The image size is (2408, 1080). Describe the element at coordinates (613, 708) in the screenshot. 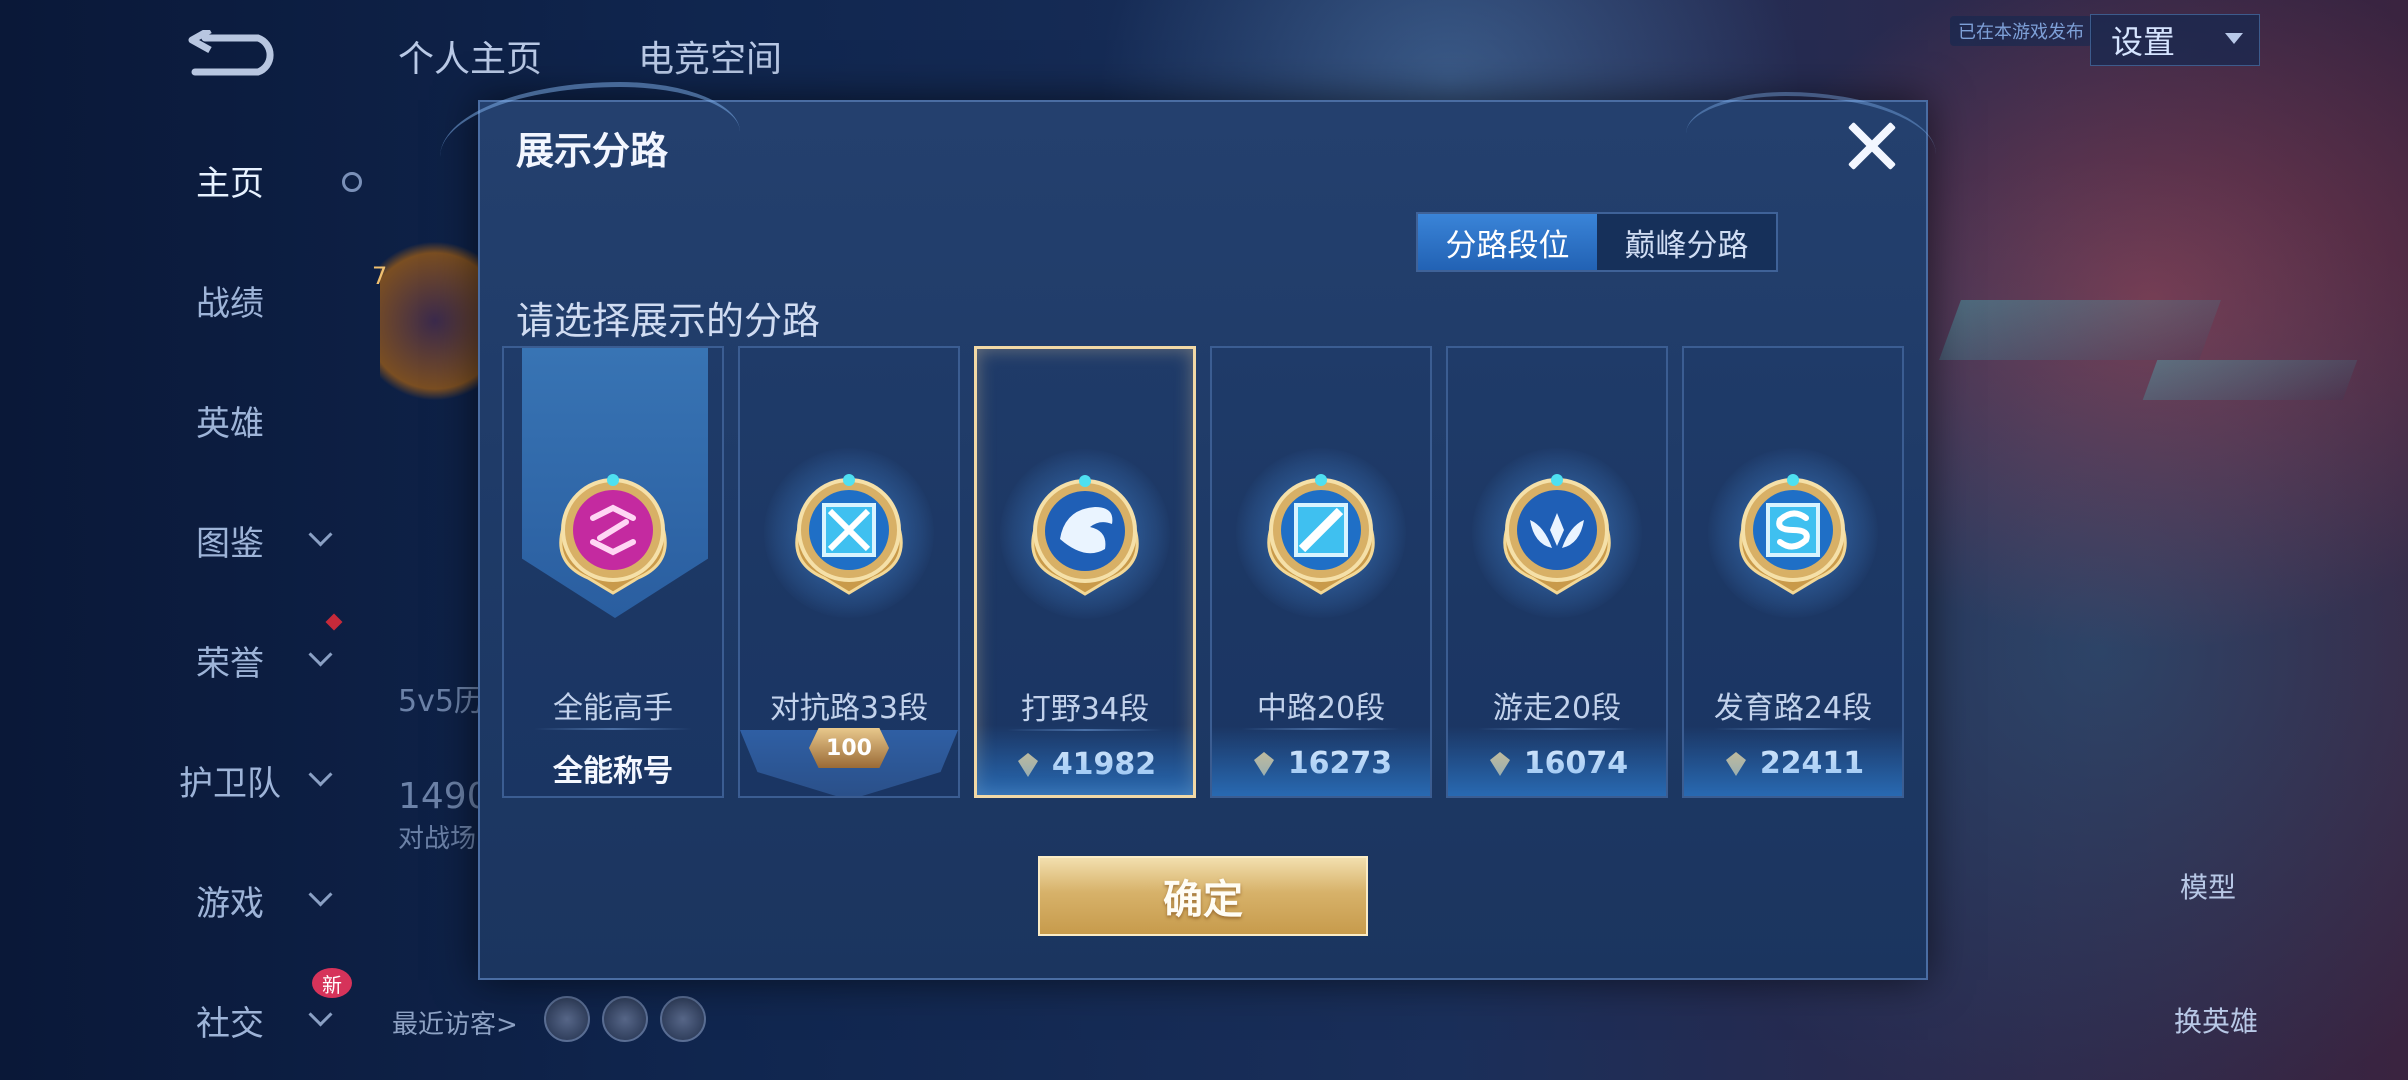

I see `lane-name: 全能高手` at that location.